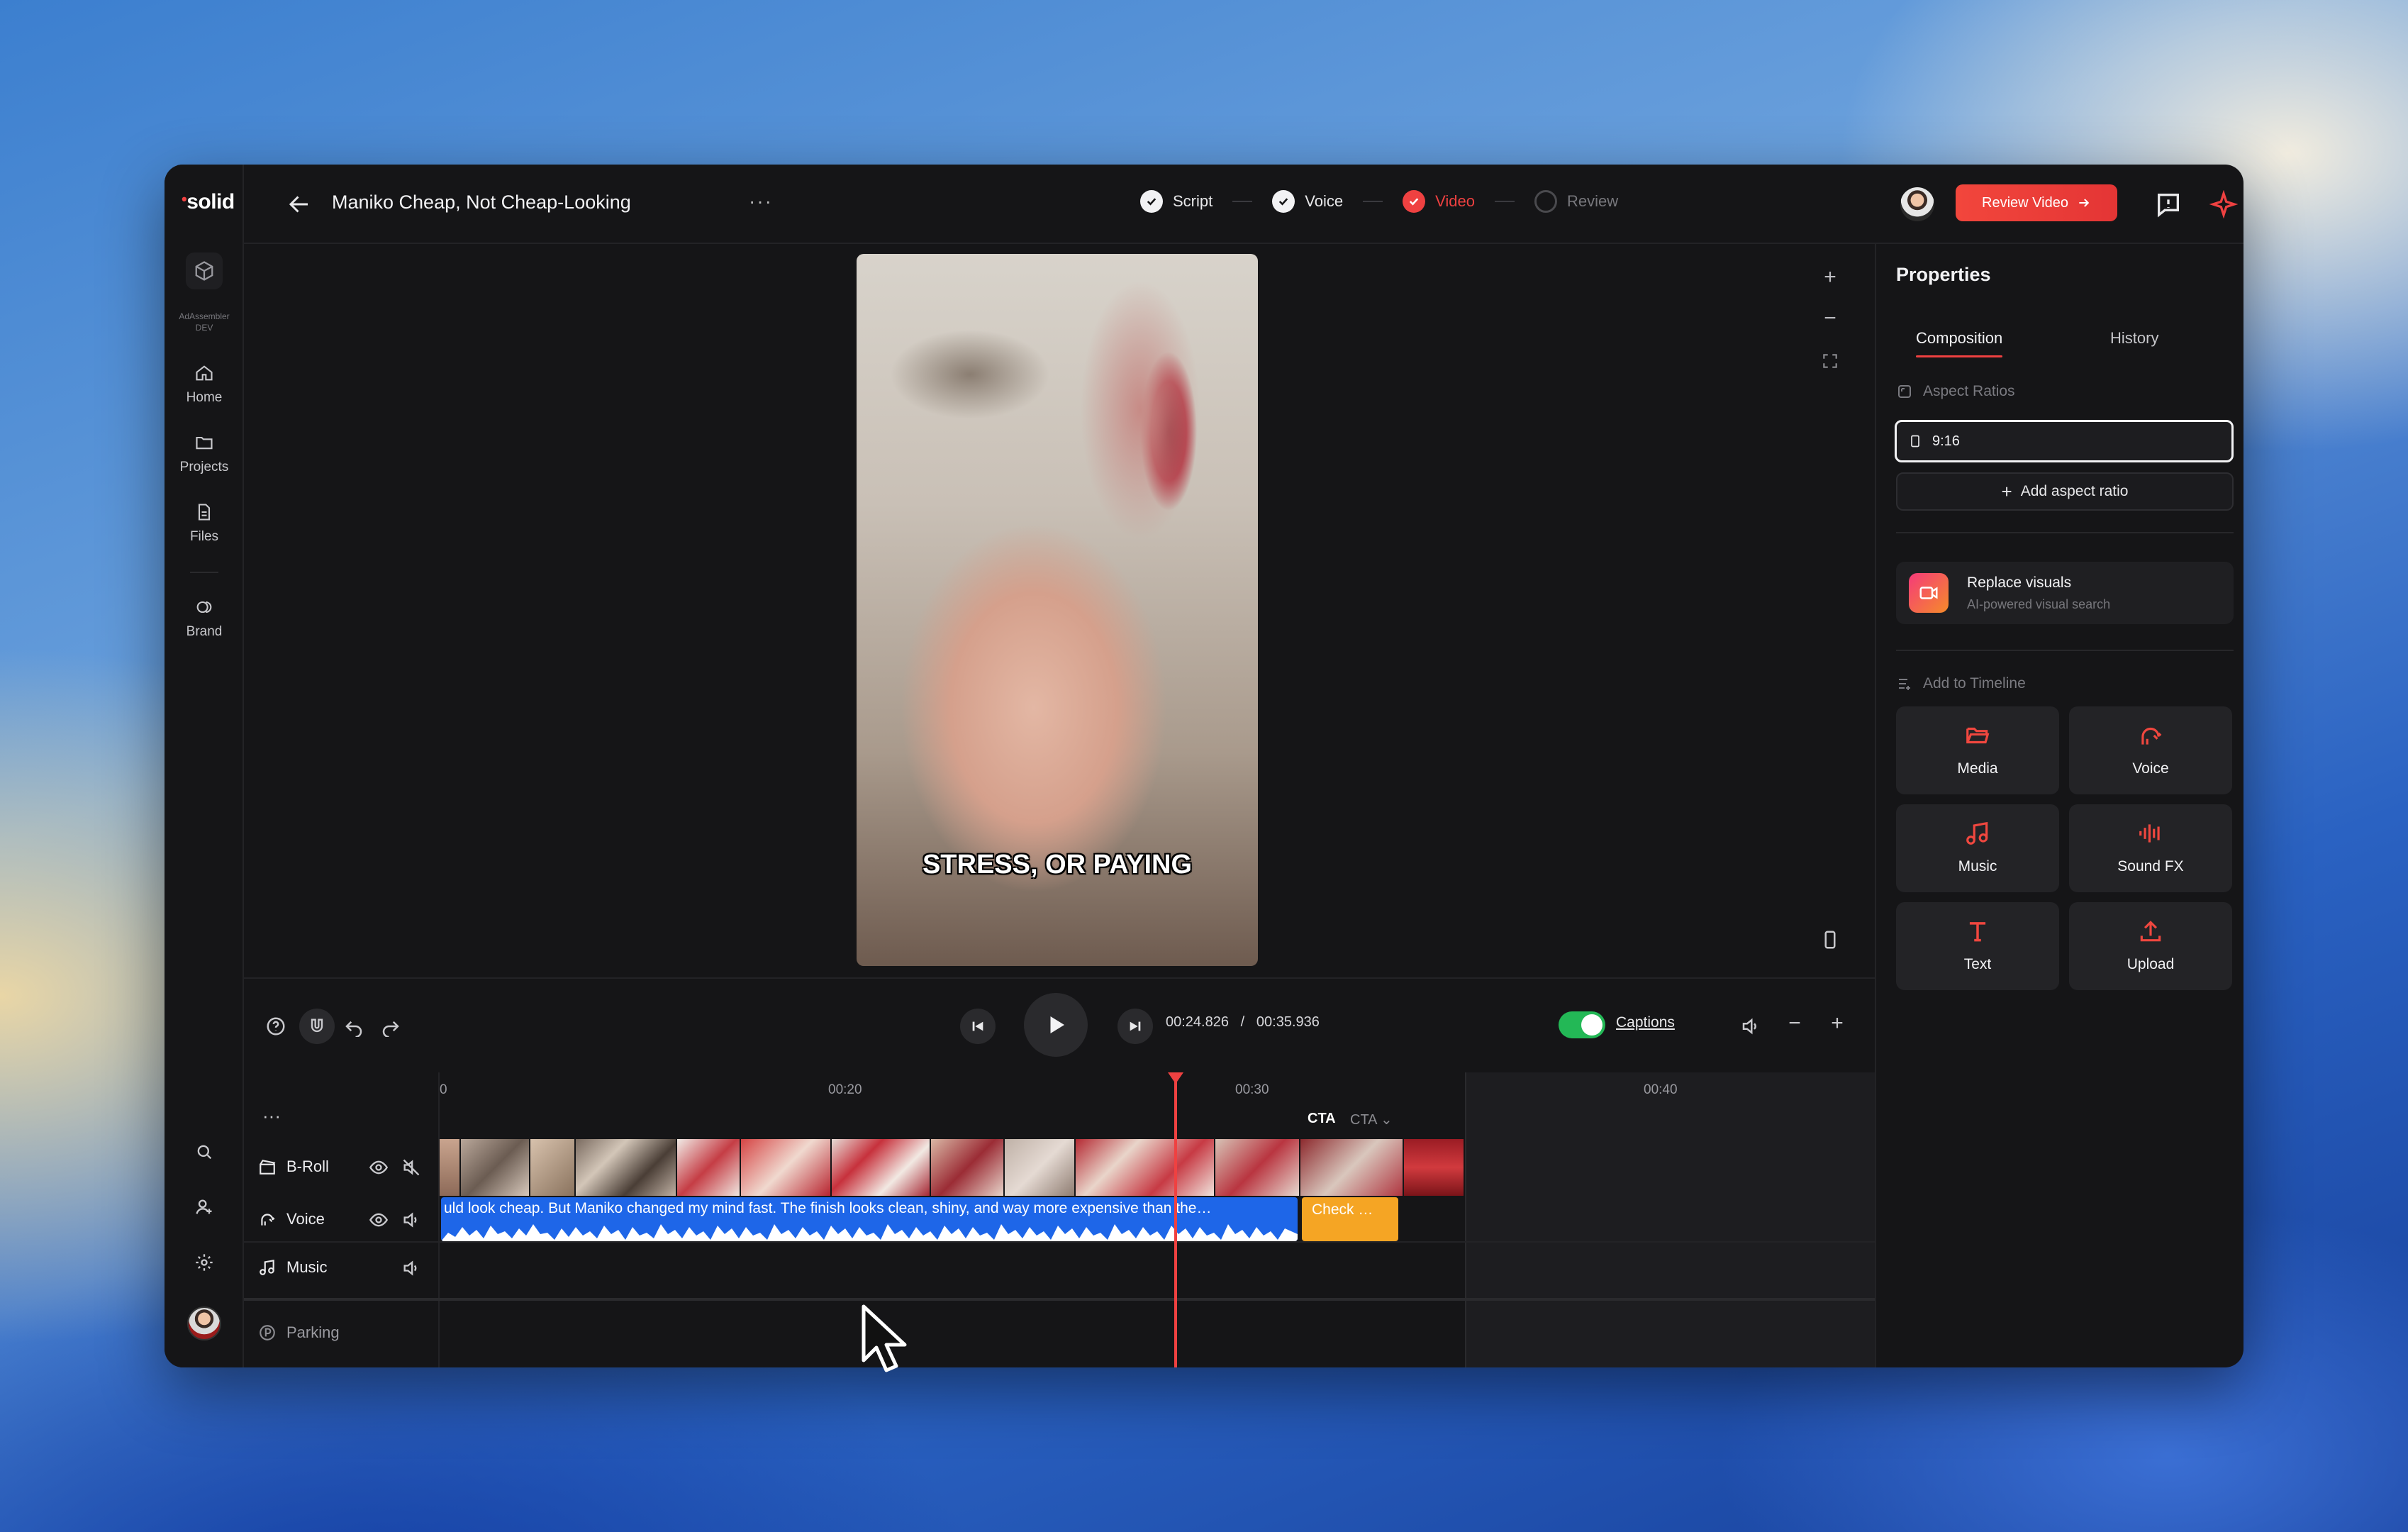 The height and width of the screenshot is (1532, 2408). I want to click on home-icon, so click(205, 373).